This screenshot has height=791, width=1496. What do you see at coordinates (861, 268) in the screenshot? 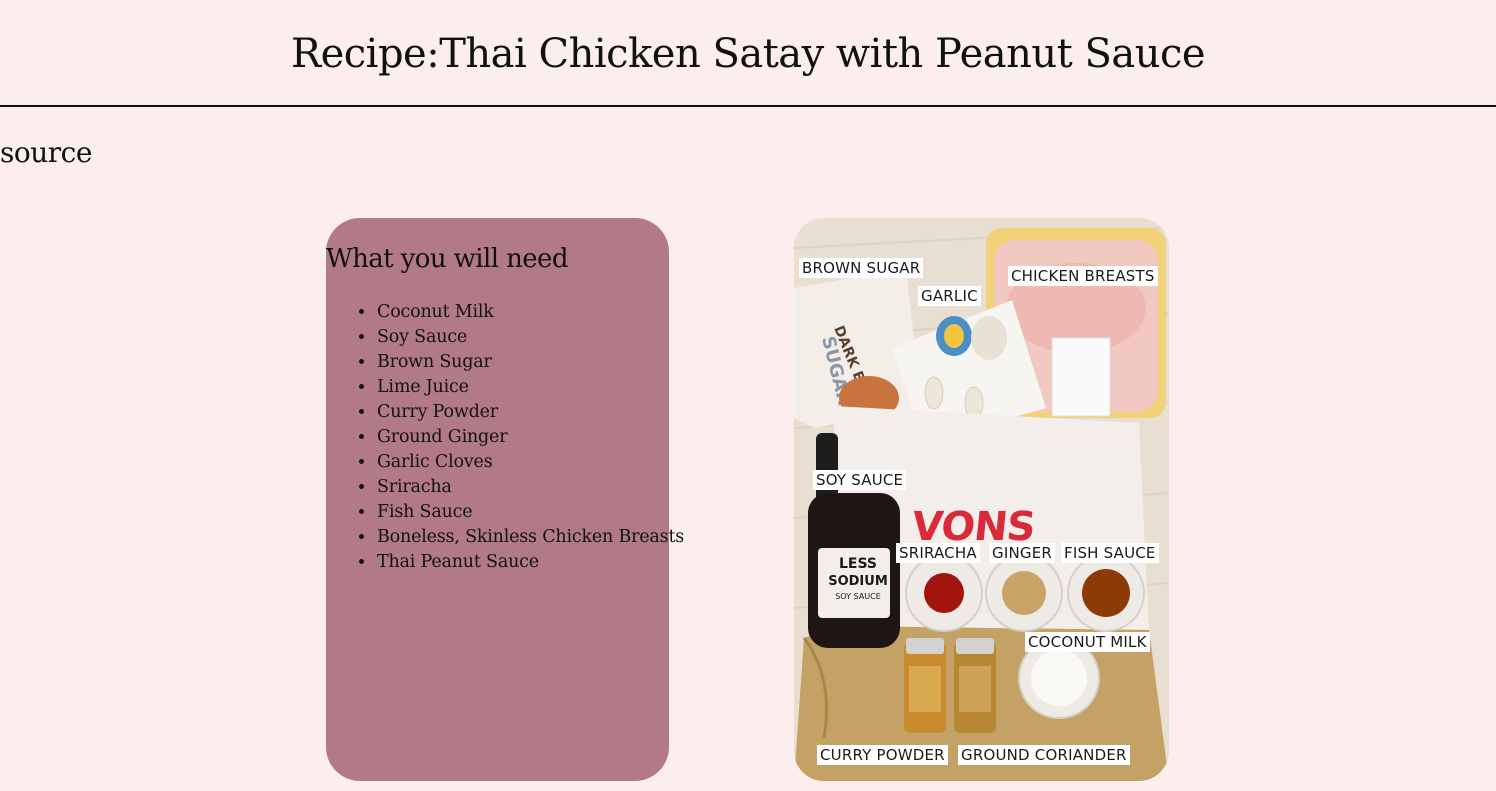
I see `photo-label-brown-sugar: BROWN SUGAR` at bounding box center [861, 268].